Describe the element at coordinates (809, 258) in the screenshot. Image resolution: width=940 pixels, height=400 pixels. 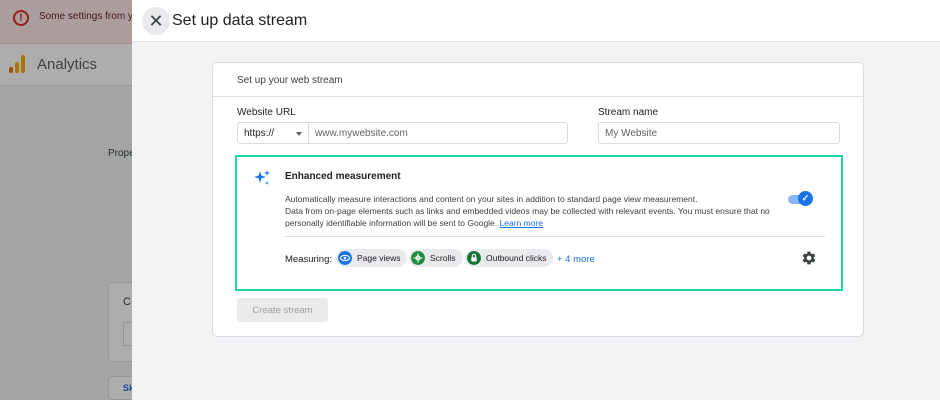
I see `gear-icon` at that location.